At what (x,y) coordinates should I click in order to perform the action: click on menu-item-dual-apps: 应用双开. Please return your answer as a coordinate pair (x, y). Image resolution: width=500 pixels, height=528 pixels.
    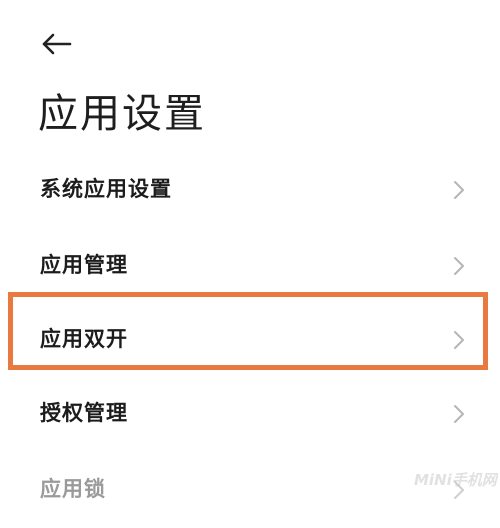
    Looking at the image, I should click on (250, 340).